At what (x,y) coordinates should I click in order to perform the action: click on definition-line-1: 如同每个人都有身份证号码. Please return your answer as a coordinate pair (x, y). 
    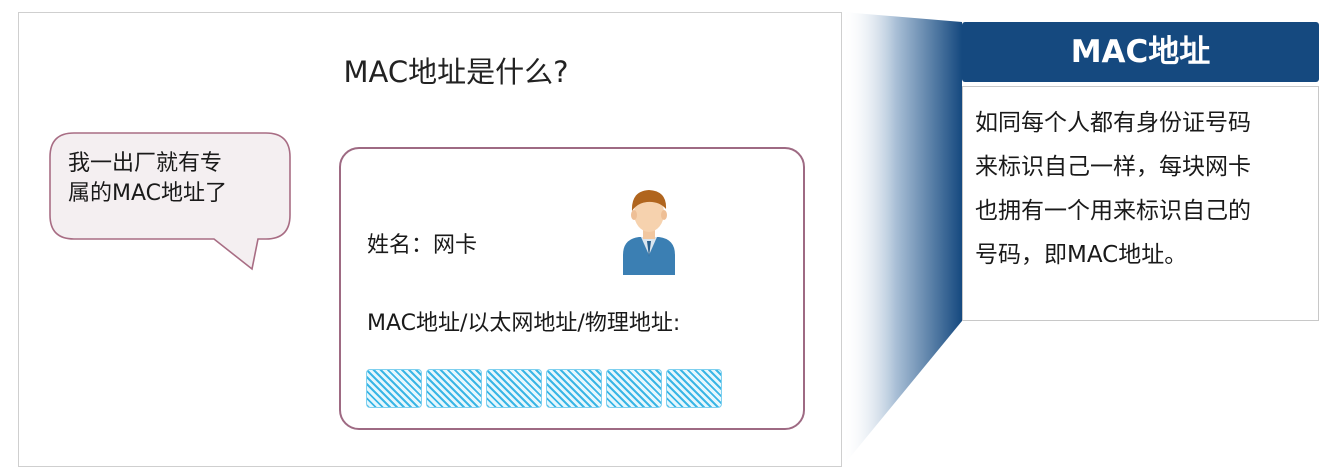
    Looking at the image, I should click on (1113, 123).